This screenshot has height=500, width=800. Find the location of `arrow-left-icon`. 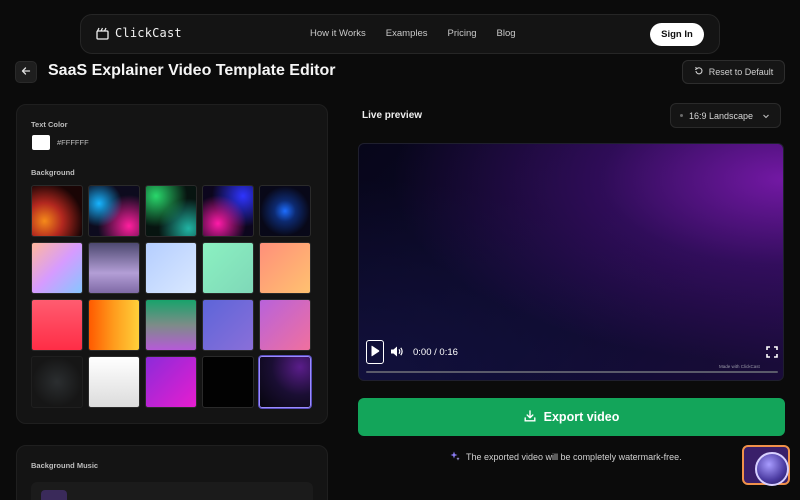

arrow-left-icon is located at coordinates (26, 72).